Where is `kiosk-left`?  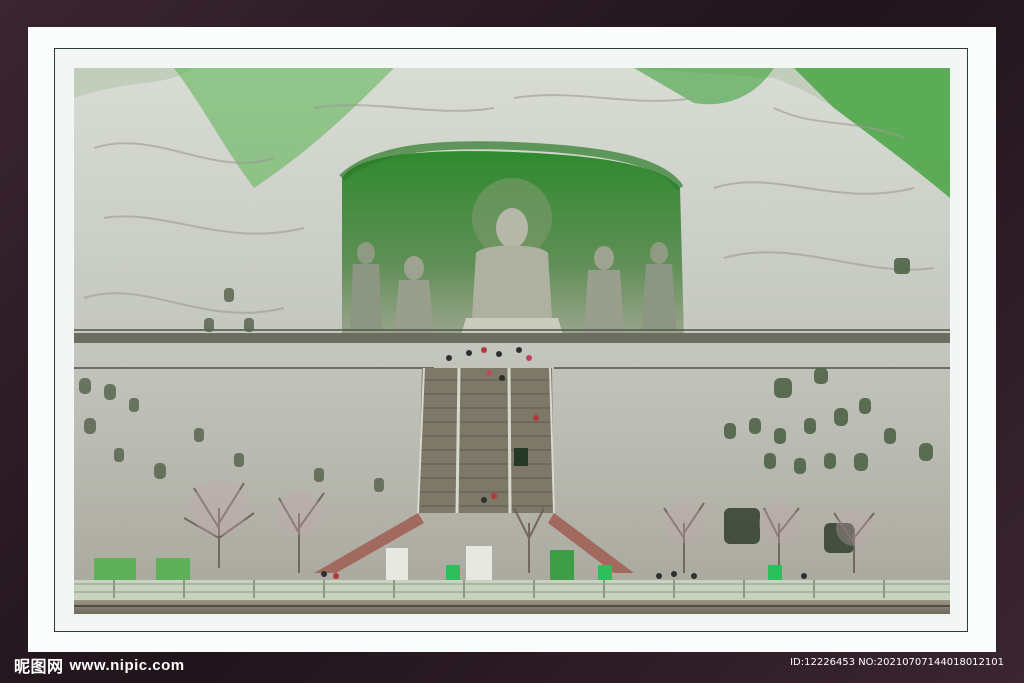 kiosk-left is located at coordinates (115, 569).